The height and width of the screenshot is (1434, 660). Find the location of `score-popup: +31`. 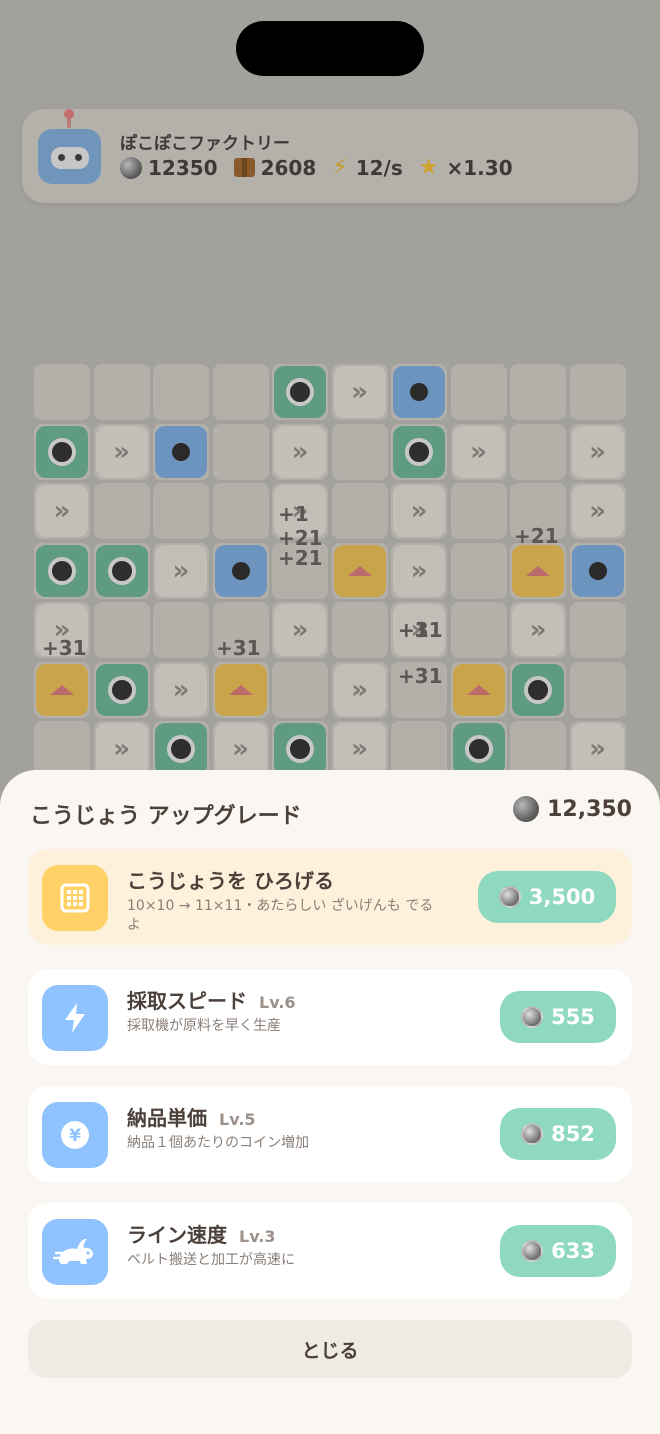

score-popup: +31 is located at coordinates (238, 648).